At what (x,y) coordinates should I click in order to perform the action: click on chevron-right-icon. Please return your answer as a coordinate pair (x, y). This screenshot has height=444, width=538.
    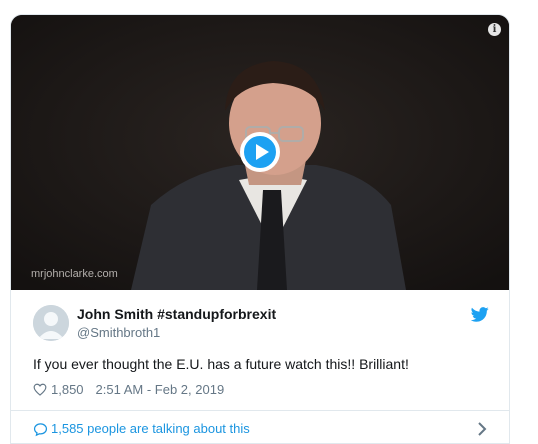
    Looking at the image, I should click on (482, 429).